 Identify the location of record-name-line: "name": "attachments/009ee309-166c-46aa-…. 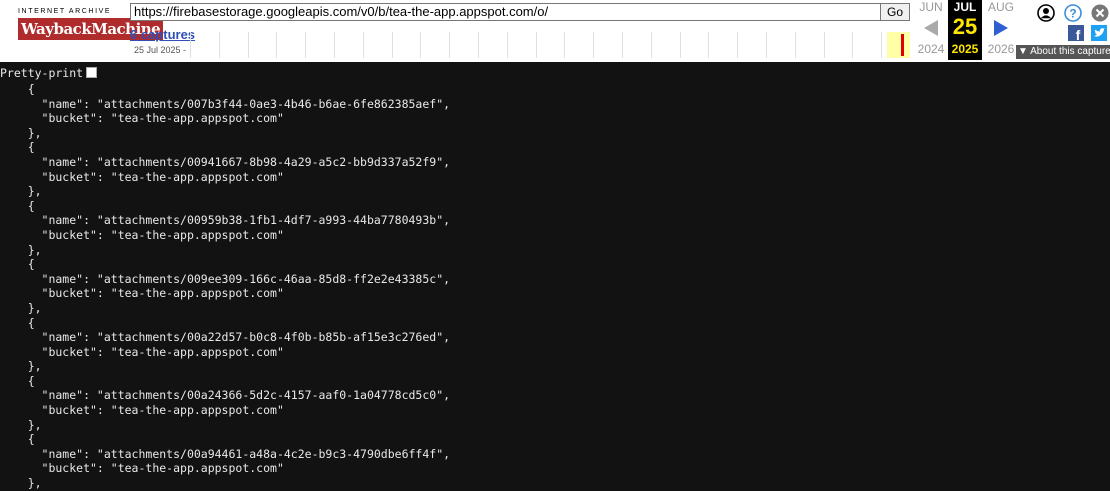
(225, 278).